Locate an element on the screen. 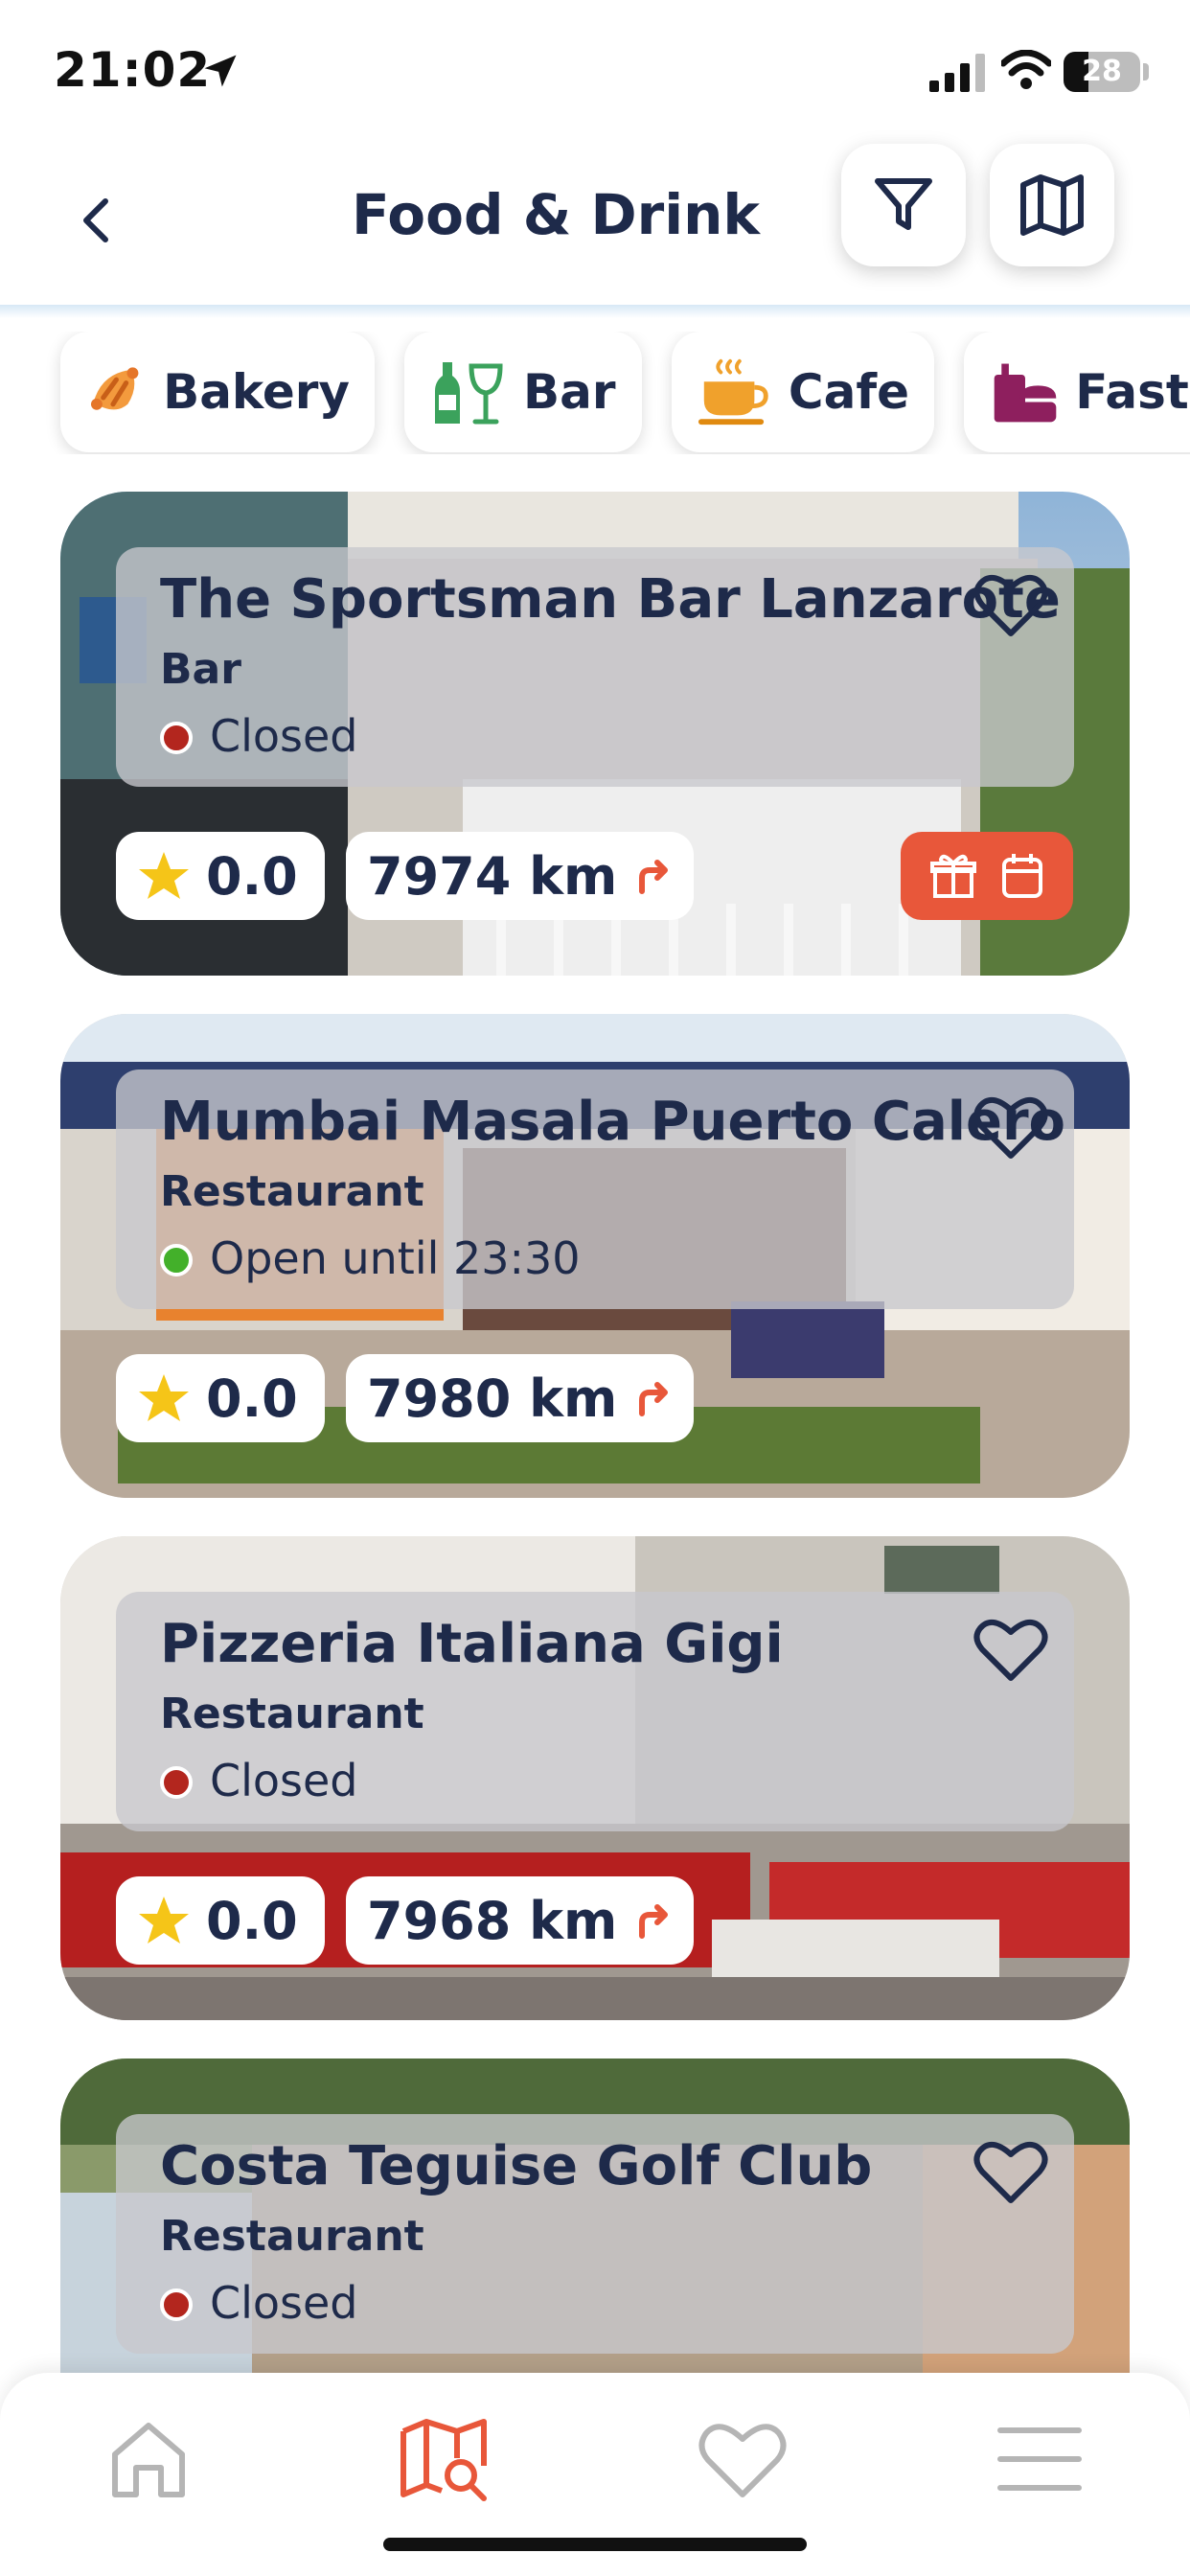 This screenshot has height=2576, width=1190. page-title: Food & Drink is located at coordinates (556, 214).